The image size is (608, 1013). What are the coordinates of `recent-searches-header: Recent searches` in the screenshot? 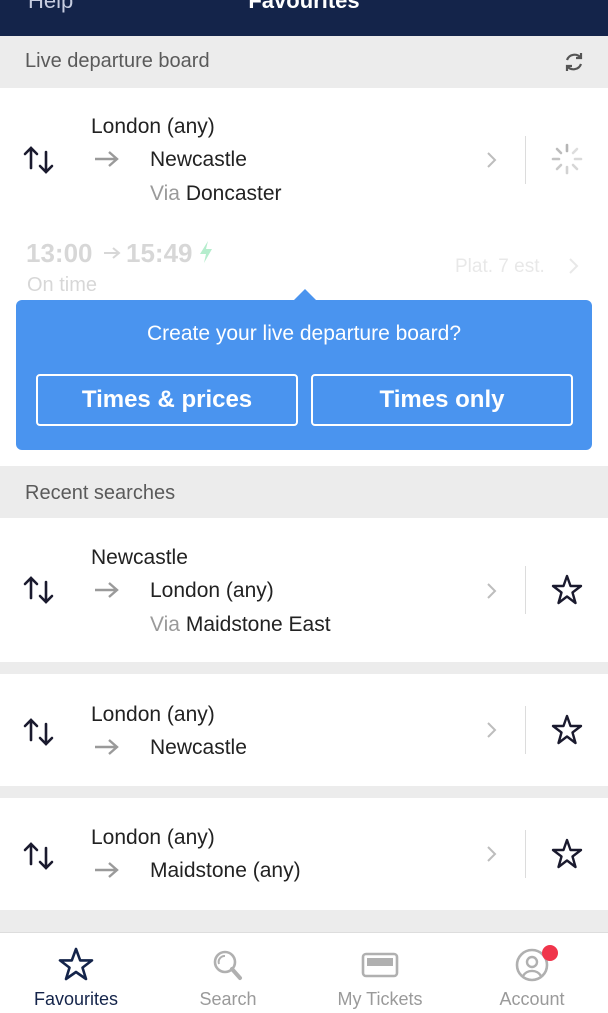 It's located at (304, 492).